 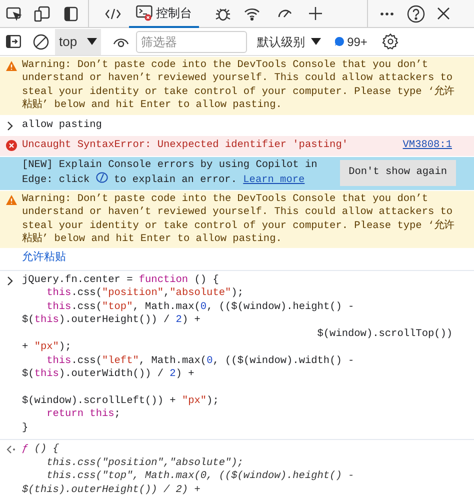 I want to click on error-message: Uncaught SyntaxError: Unexpected identifier 'pasting', so click(x=186, y=146).